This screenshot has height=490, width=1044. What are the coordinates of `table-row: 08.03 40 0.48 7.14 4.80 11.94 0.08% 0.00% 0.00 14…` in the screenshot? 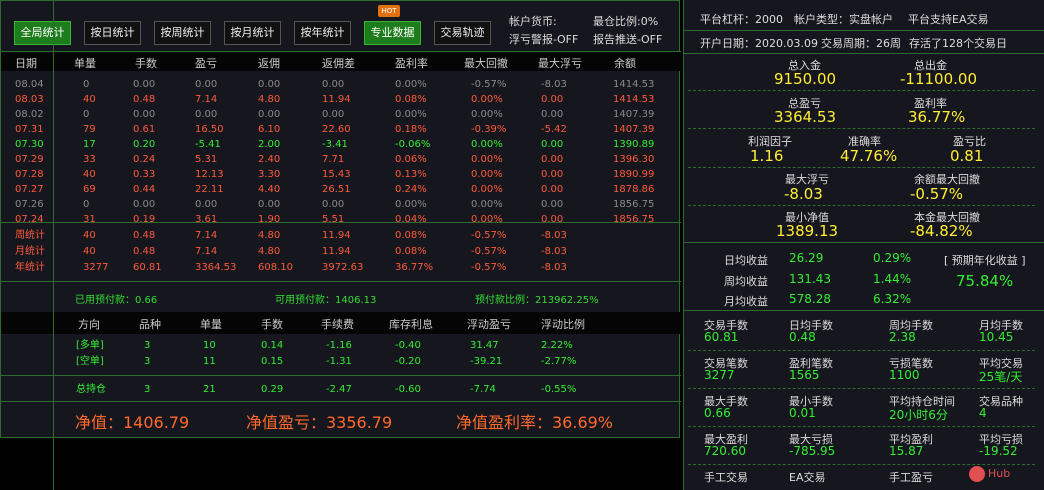 It's located at (341, 100).